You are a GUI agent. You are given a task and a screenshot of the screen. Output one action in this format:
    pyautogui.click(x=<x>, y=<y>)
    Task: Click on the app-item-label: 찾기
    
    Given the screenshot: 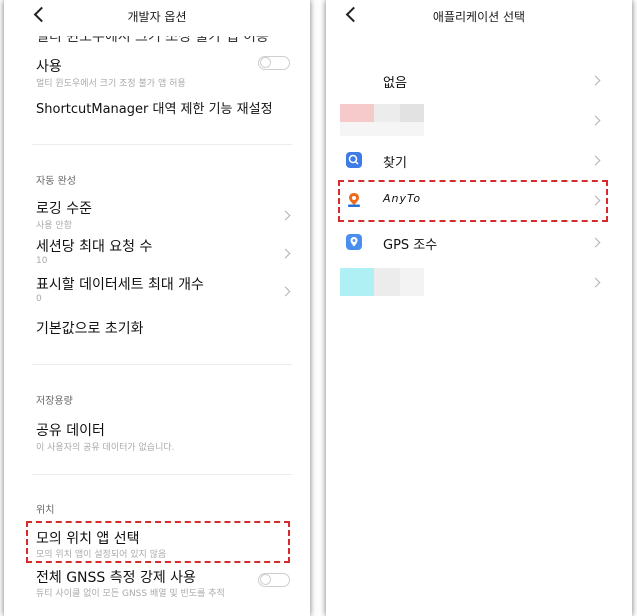 What is the action you would take?
    pyautogui.click(x=395, y=163)
    